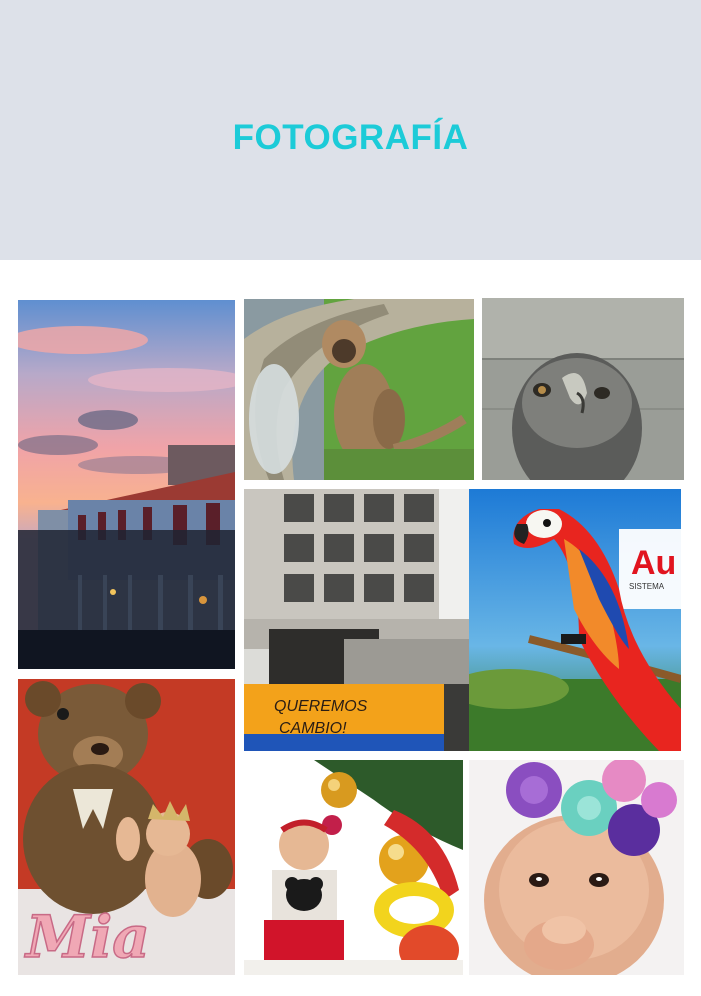 The image size is (701, 996). I want to click on sunset-building-image, so click(126, 484).